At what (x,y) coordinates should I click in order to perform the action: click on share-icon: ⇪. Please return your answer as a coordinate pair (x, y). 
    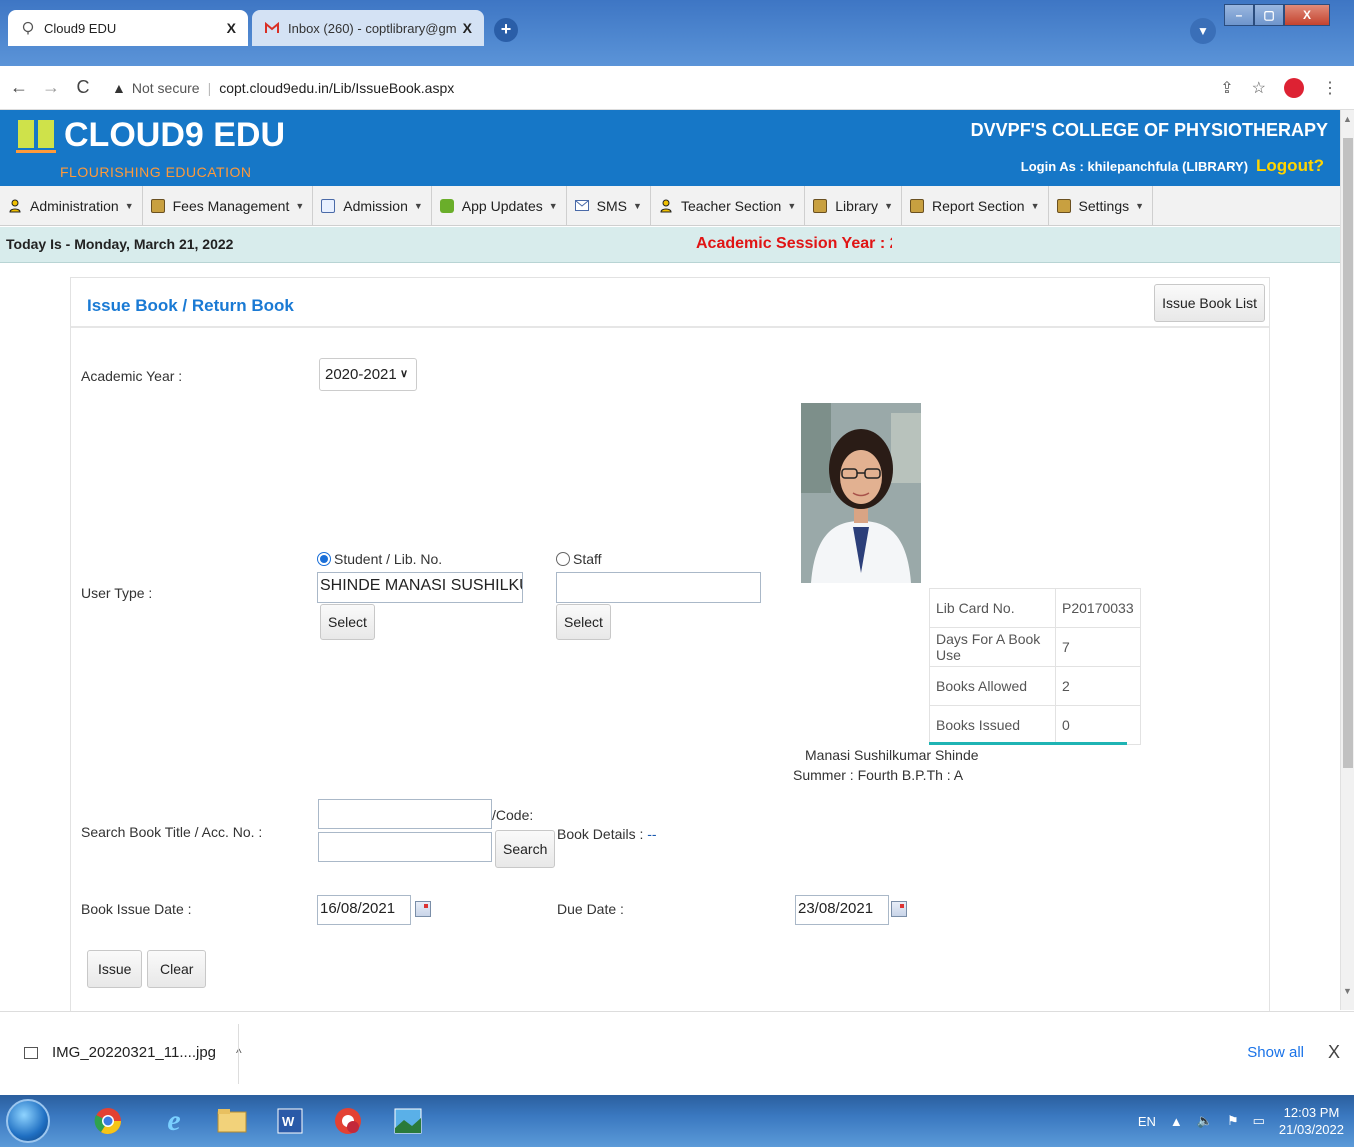
    Looking at the image, I should click on (1226, 88).